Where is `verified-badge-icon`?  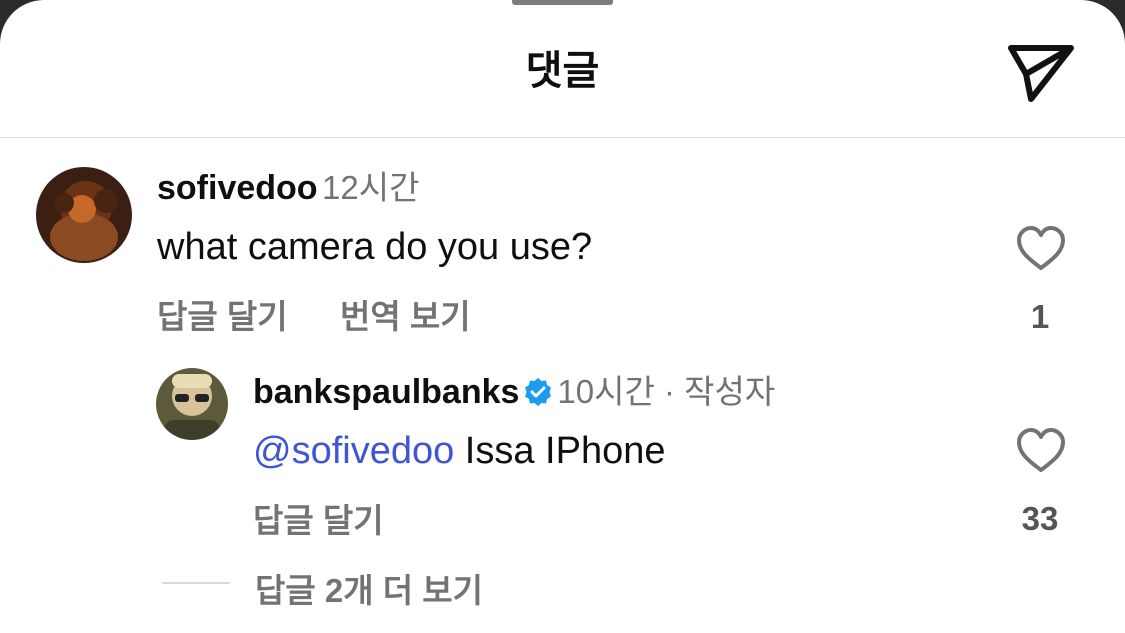 verified-badge-icon is located at coordinates (538, 392).